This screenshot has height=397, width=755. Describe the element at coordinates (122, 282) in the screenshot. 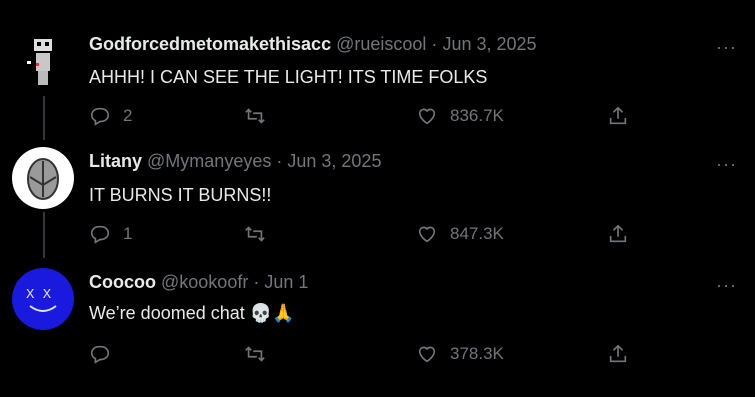

I see `display-name: Coocoo` at that location.